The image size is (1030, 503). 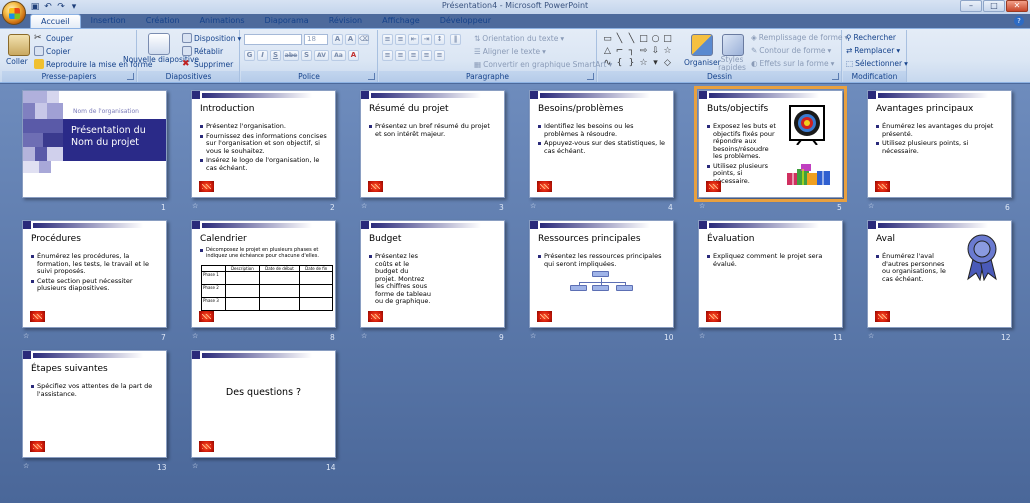 I want to click on numbering-icon: ≡, so click(x=400, y=39).